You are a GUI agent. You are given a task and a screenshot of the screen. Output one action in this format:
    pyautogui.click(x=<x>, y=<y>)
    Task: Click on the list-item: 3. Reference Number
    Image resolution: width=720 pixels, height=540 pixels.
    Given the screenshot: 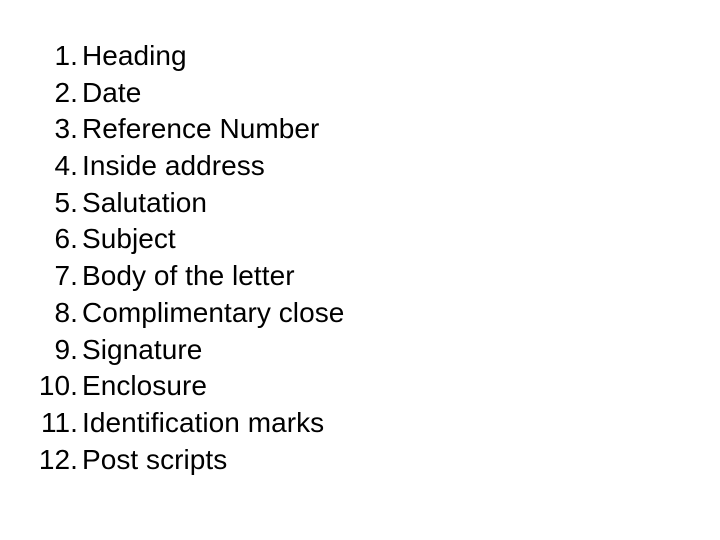 What is the action you would take?
    pyautogui.click(x=199, y=129)
    